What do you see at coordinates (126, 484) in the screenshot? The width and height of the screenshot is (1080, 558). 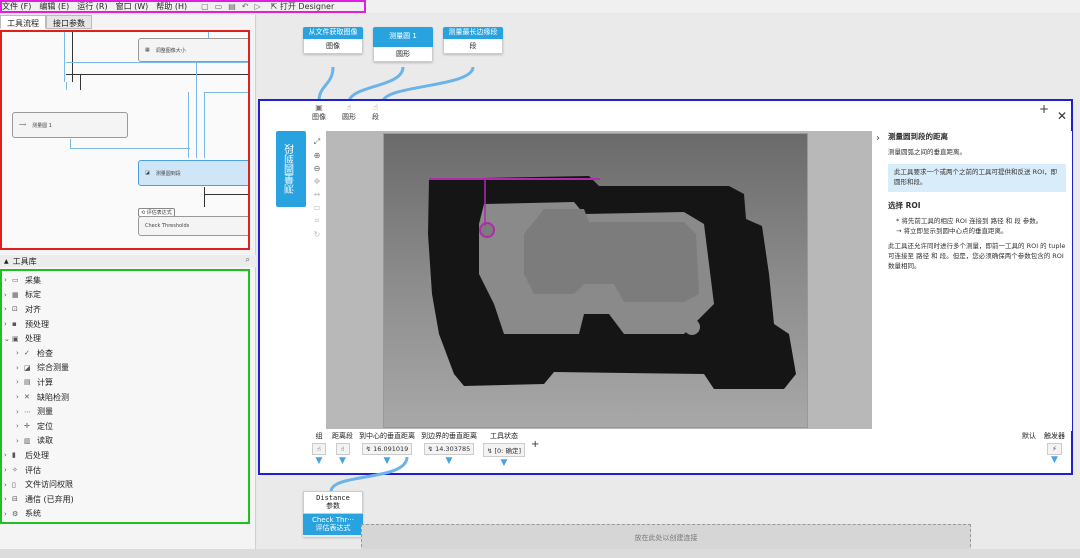 I see `toolbox-item-file-access: › ▯ 文件访问权限` at bounding box center [126, 484].